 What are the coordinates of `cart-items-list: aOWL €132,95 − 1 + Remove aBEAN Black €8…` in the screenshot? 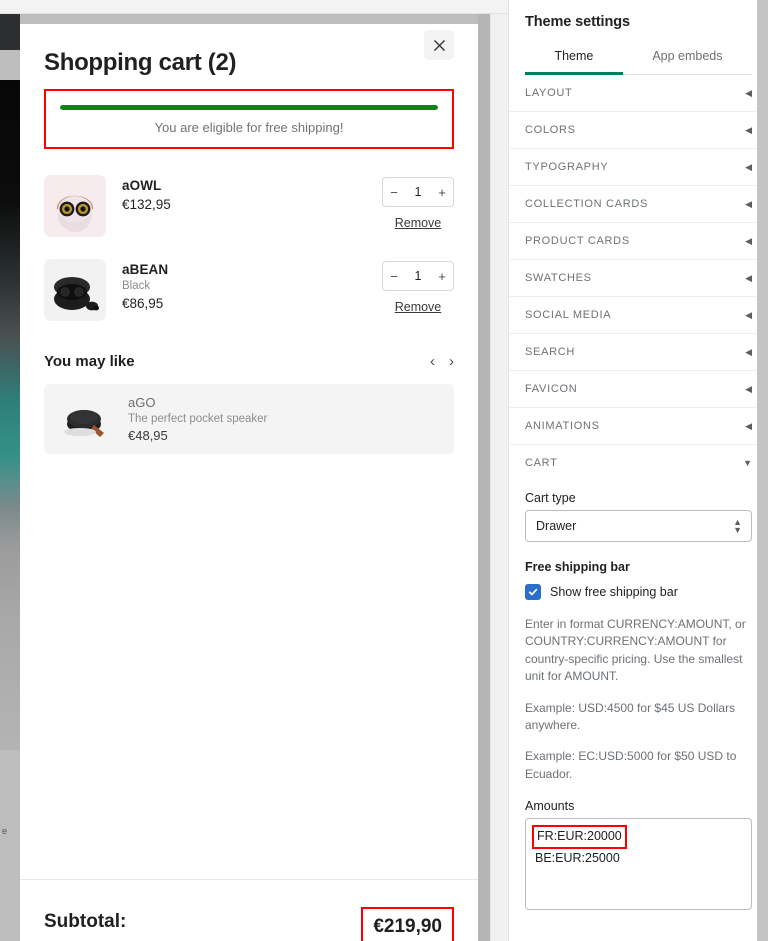 It's located at (249, 248).